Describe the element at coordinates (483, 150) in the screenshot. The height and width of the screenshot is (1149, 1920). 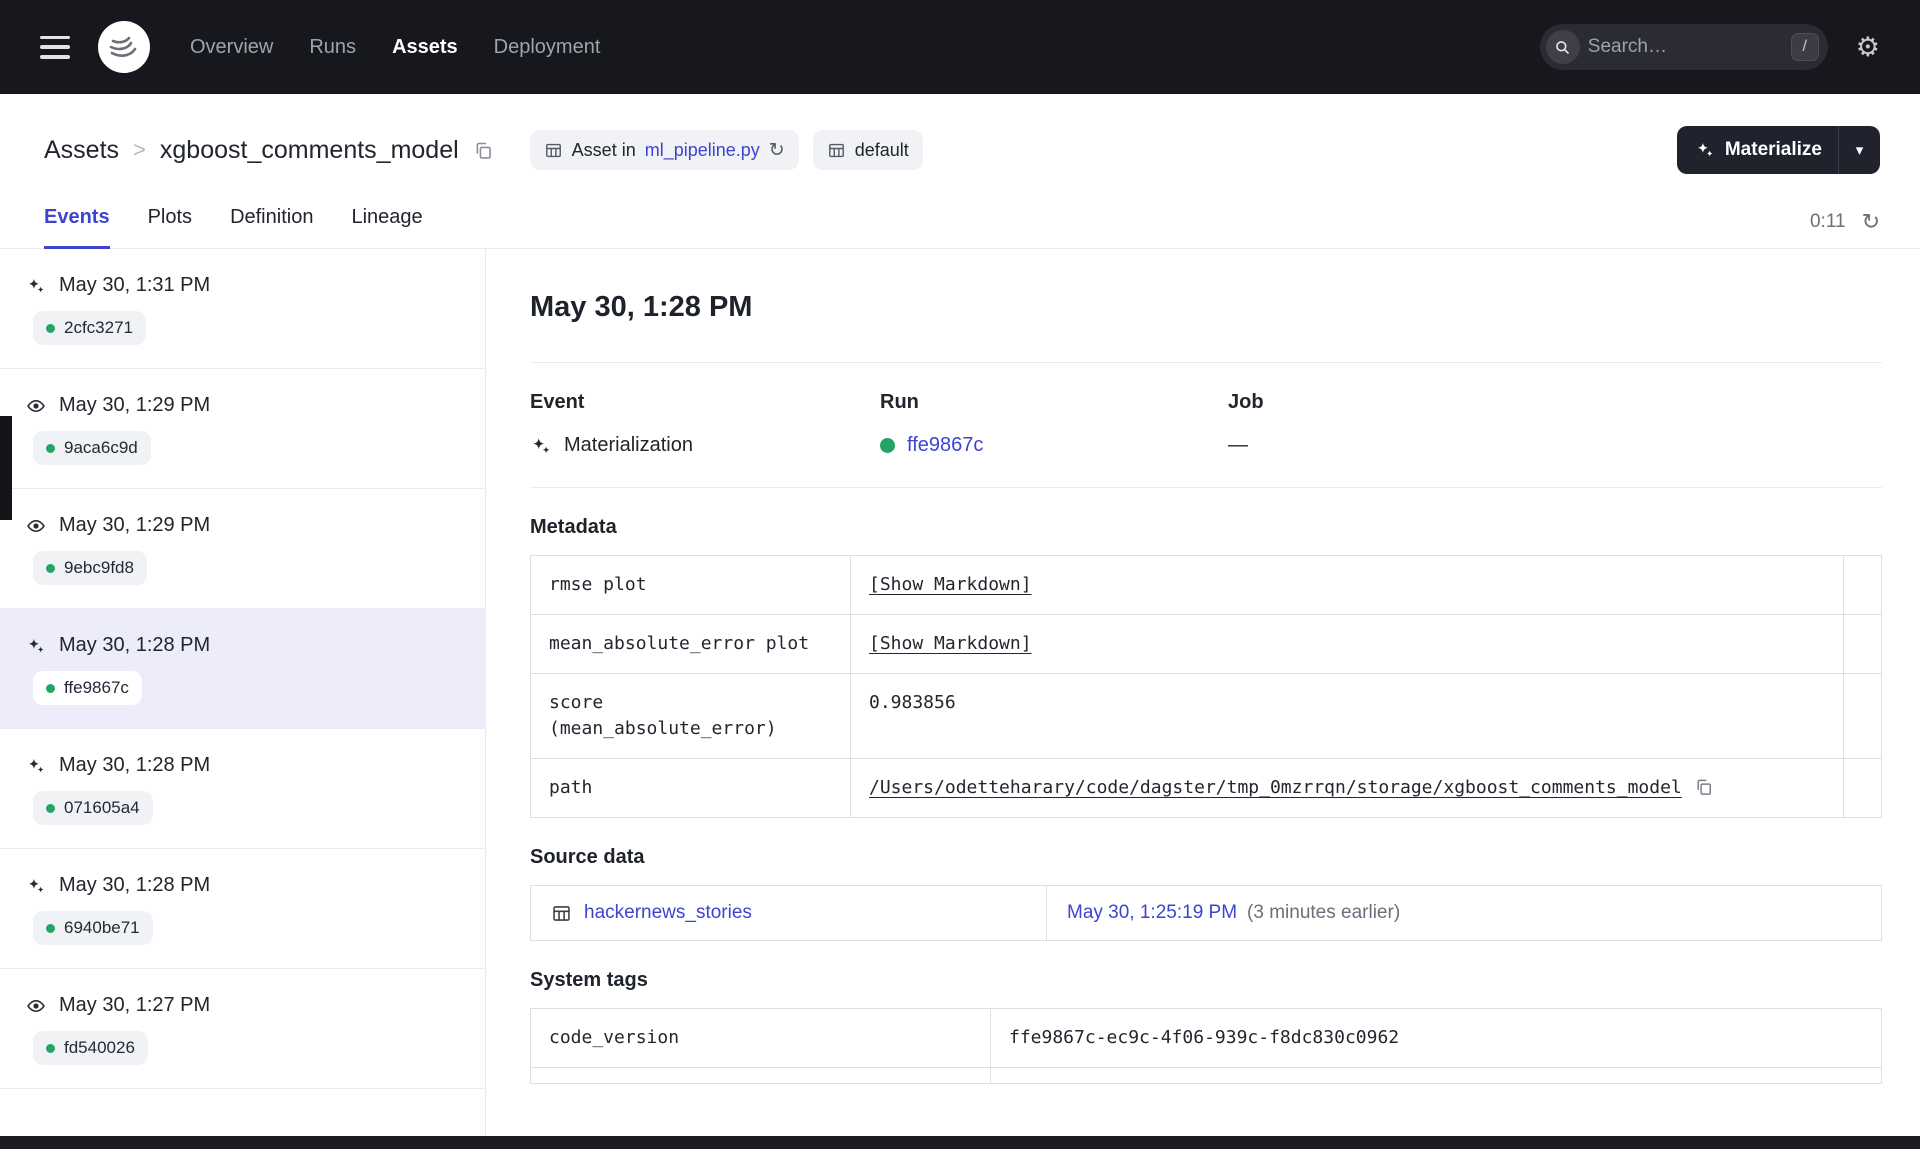
I see `copy-asset-name-icon` at that location.